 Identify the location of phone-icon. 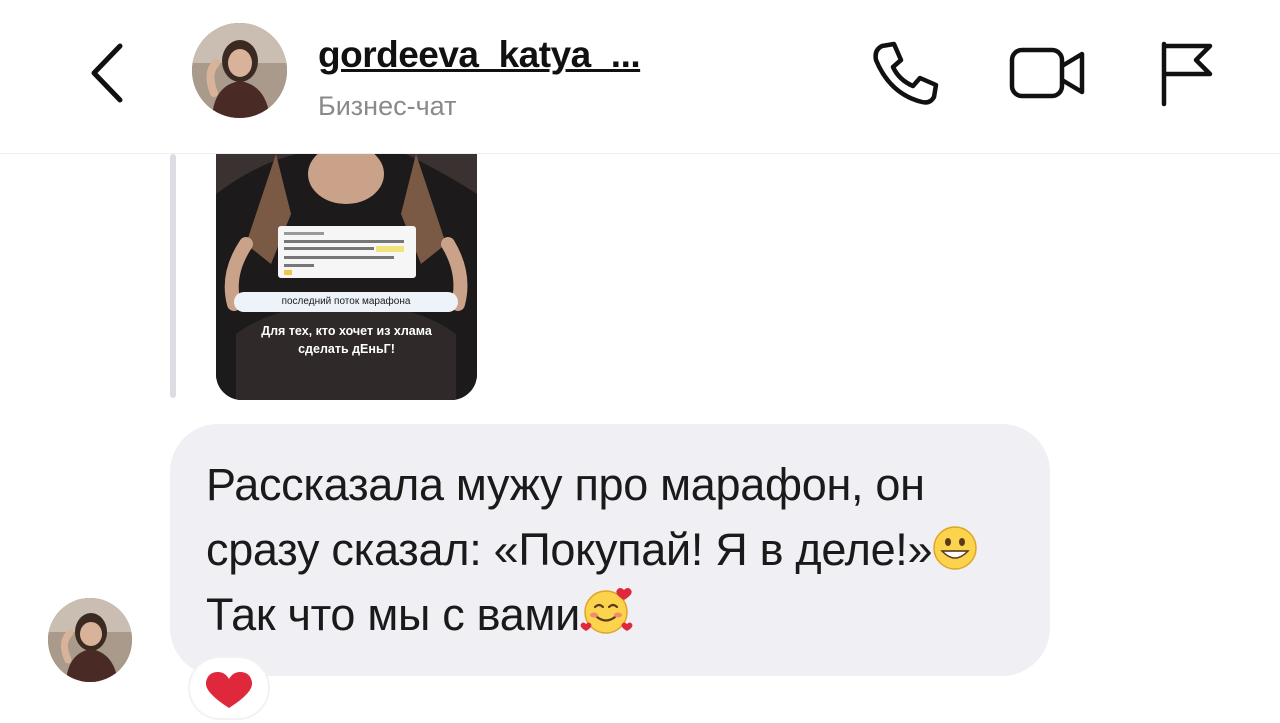
(905, 73).